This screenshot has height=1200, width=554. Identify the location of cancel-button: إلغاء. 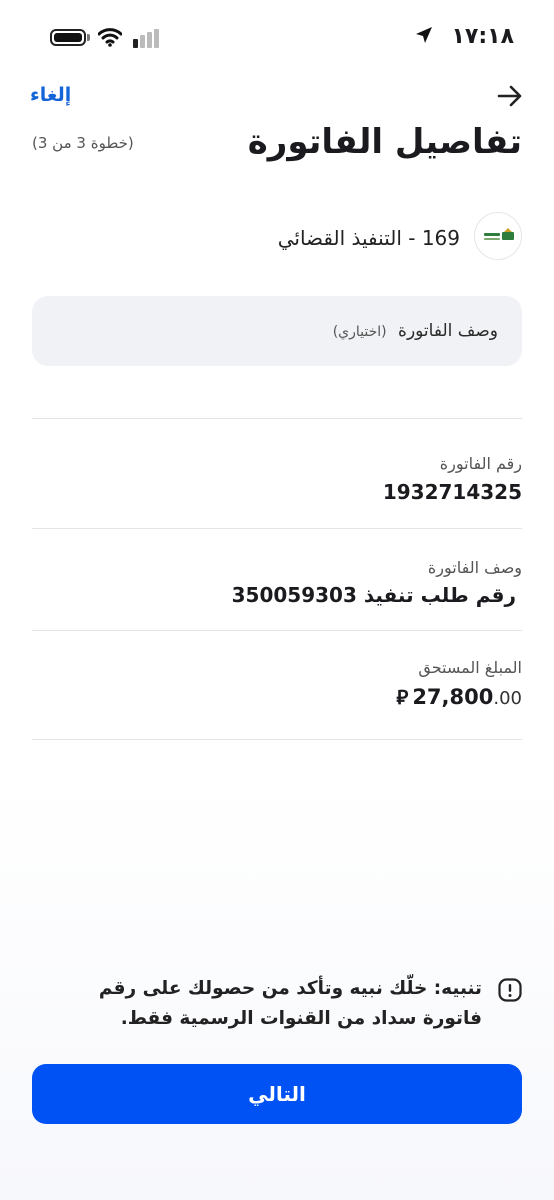
(50, 95).